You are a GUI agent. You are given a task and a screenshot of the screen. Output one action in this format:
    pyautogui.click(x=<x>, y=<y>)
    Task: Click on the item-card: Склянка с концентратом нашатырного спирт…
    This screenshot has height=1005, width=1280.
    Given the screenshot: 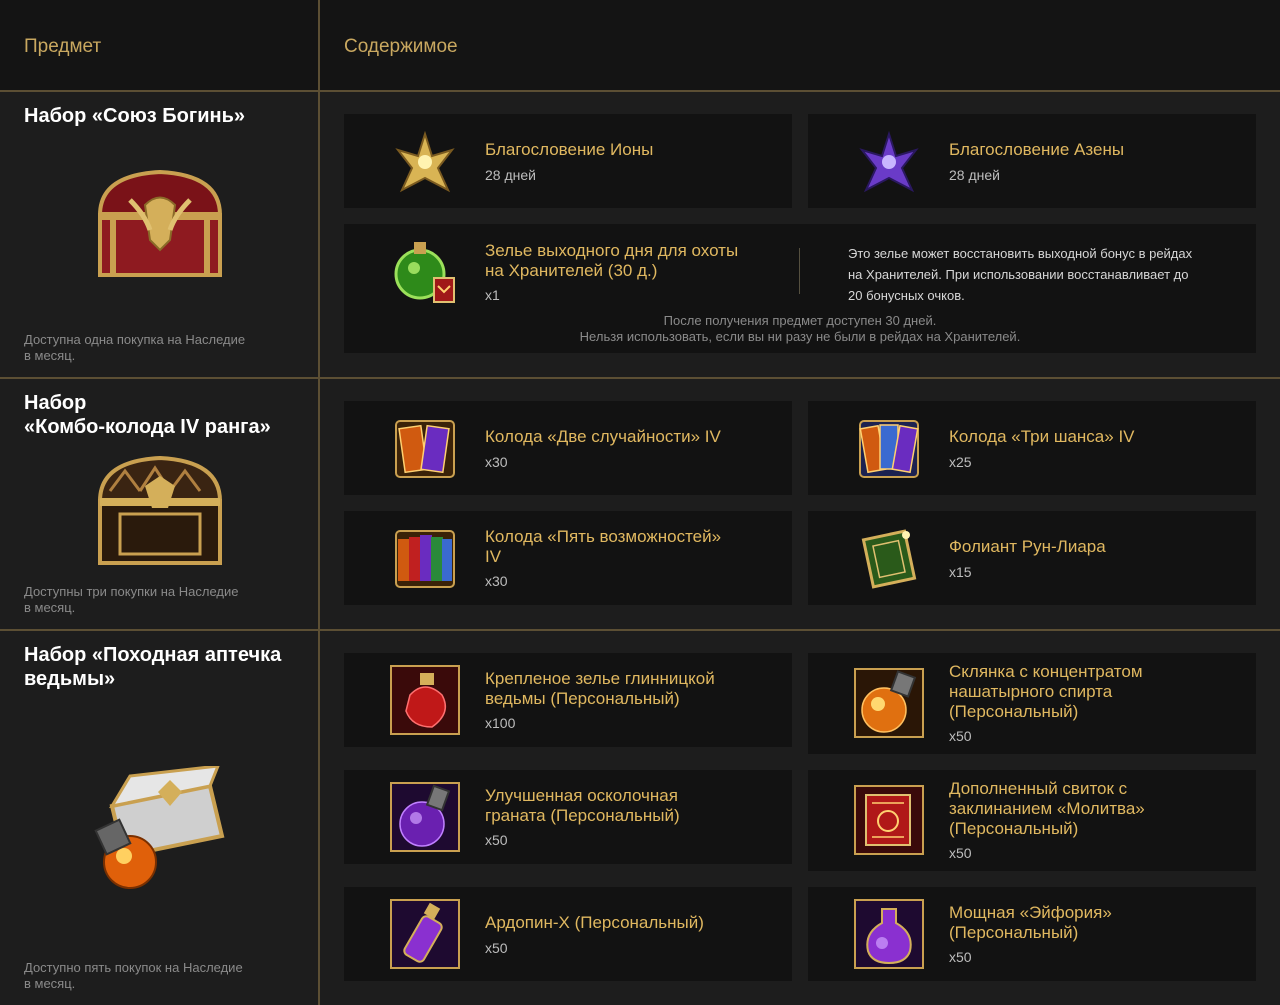 What is the action you would take?
    pyautogui.click(x=1032, y=703)
    